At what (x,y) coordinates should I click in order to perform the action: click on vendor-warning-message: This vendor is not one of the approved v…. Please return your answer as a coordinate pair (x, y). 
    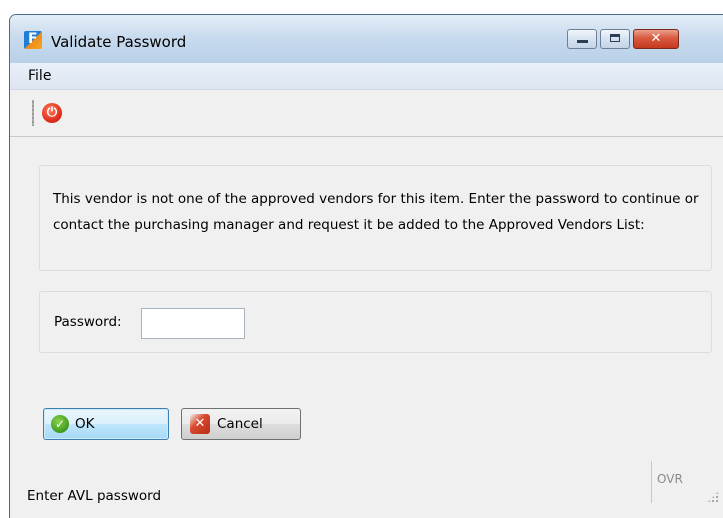
    Looking at the image, I should click on (376, 212).